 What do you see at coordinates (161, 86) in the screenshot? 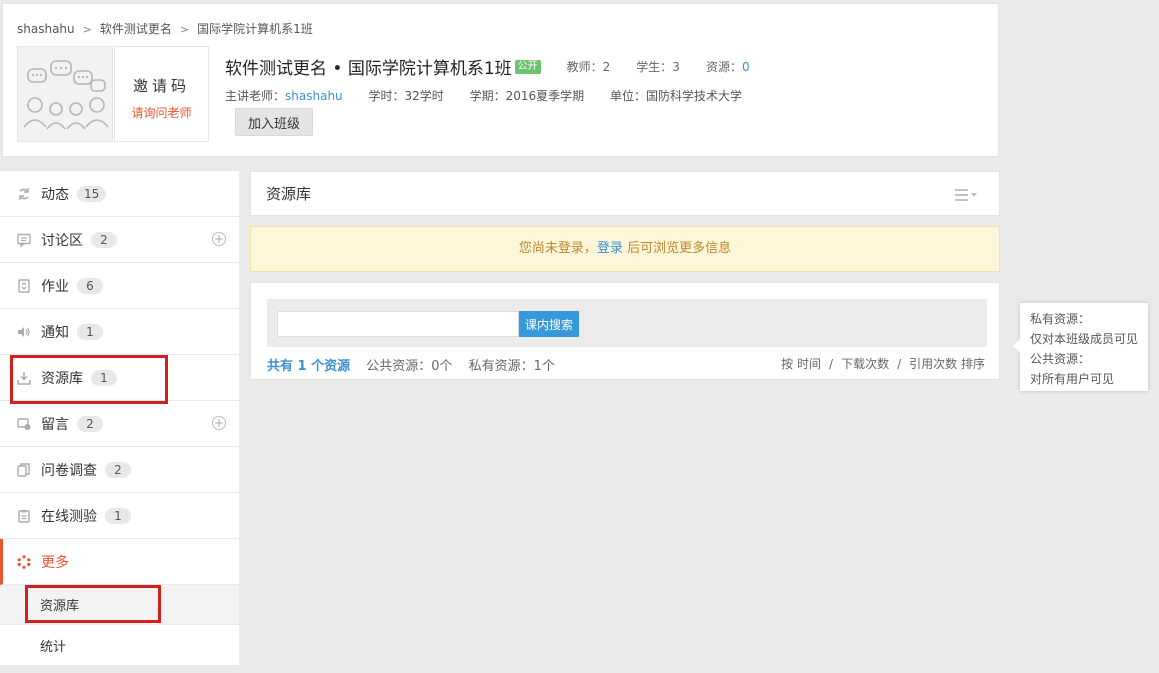
I see `invite-code-title: 邀请码` at bounding box center [161, 86].